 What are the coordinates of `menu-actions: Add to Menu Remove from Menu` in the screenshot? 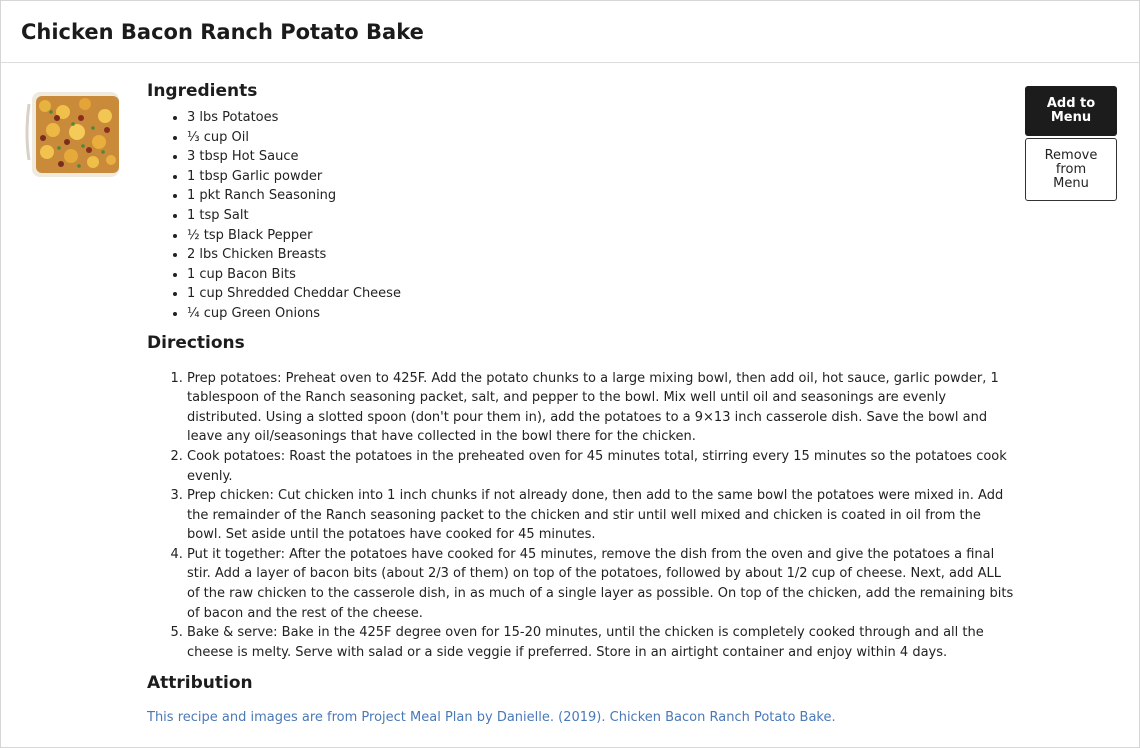 It's located at (1071, 143).